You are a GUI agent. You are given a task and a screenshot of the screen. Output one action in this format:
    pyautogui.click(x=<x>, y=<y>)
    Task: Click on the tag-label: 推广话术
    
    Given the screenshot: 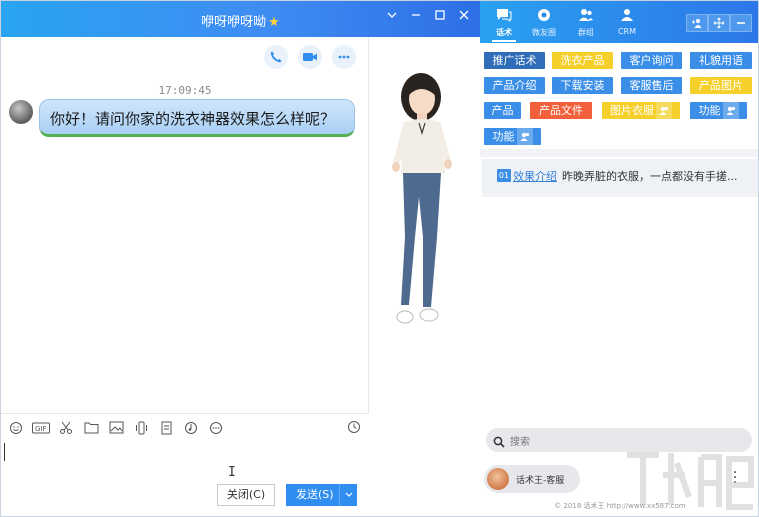 What is the action you would take?
    pyautogui.click(x=514, y=60)
    